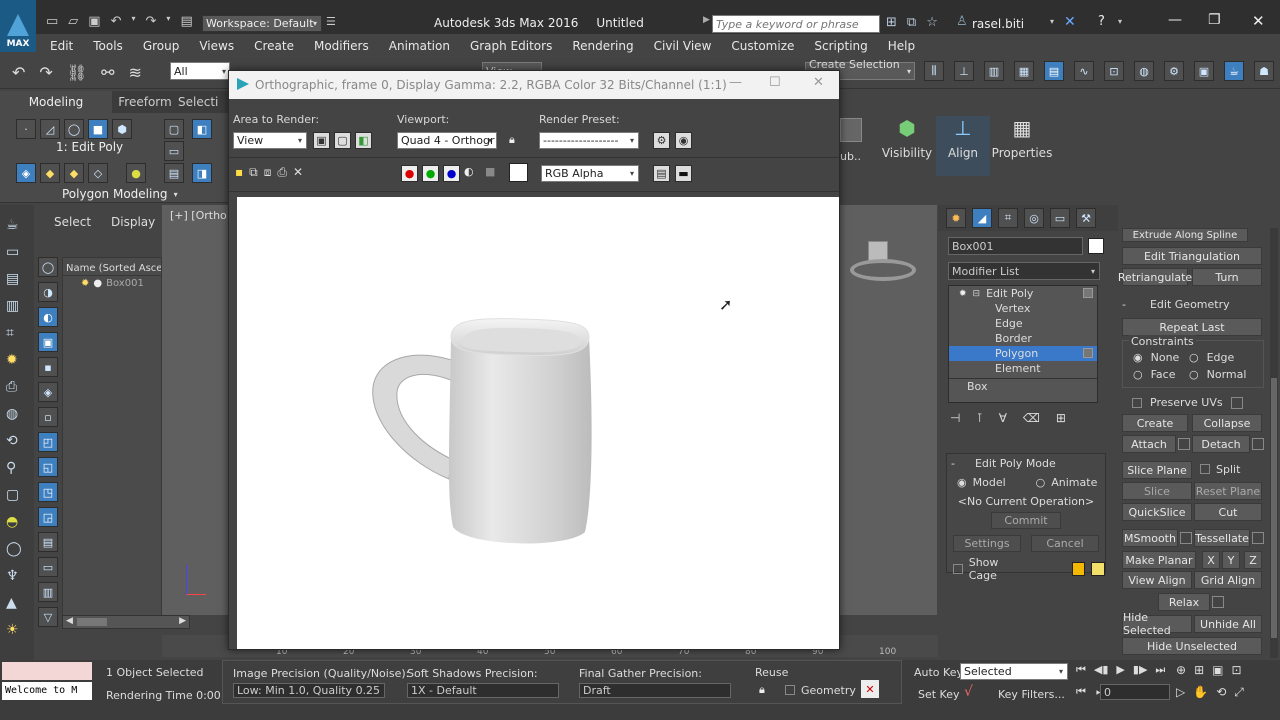 The width and height of the screenshot is (1280, 720). Describe the element at coordinates (268, 172) in the screenshot. I see `clone-frame-icon: ⧈` at that location.